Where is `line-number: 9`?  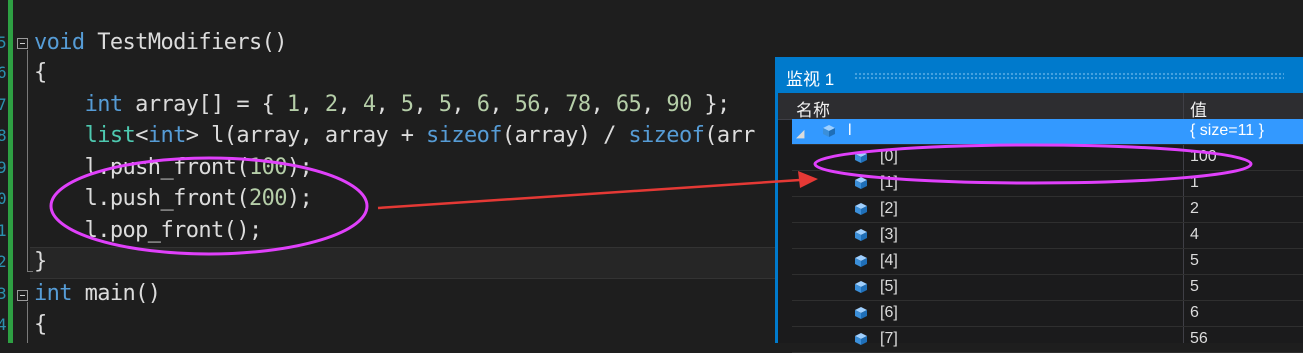 line-number: 9 is located at coordinates (3, 167).